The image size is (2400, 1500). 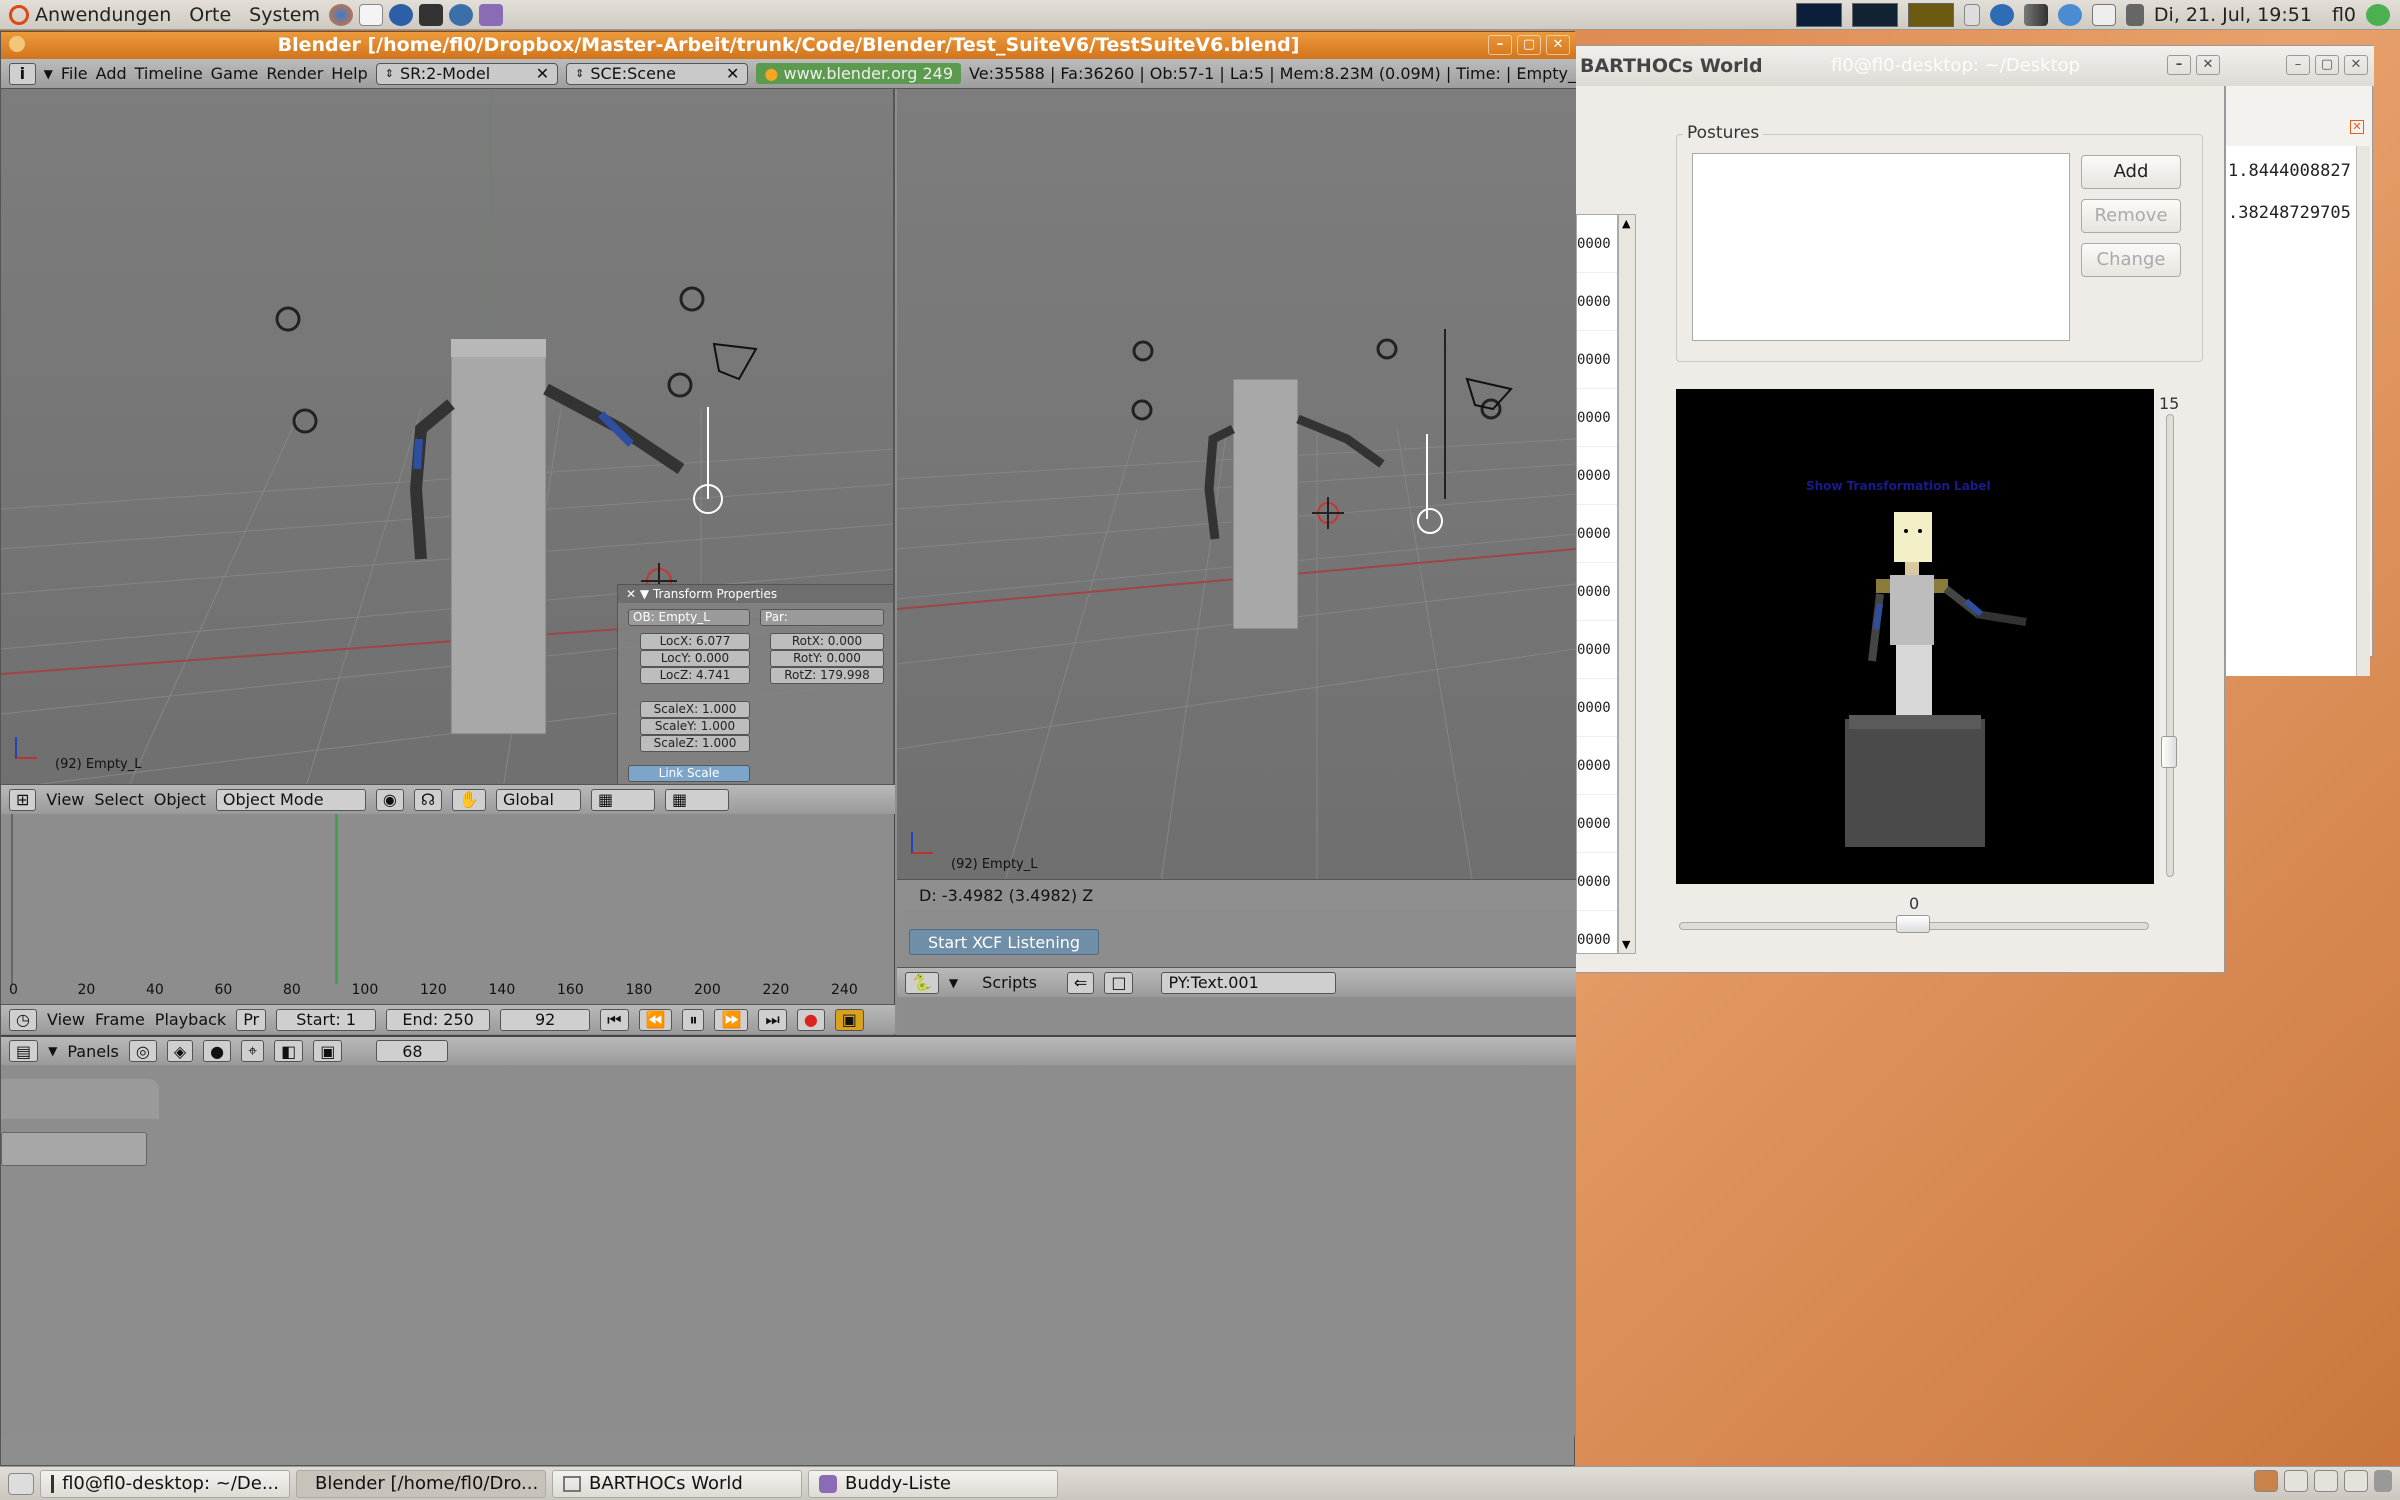 I want to click on menu-timeline: Timeline, so click(x=169, y=73).